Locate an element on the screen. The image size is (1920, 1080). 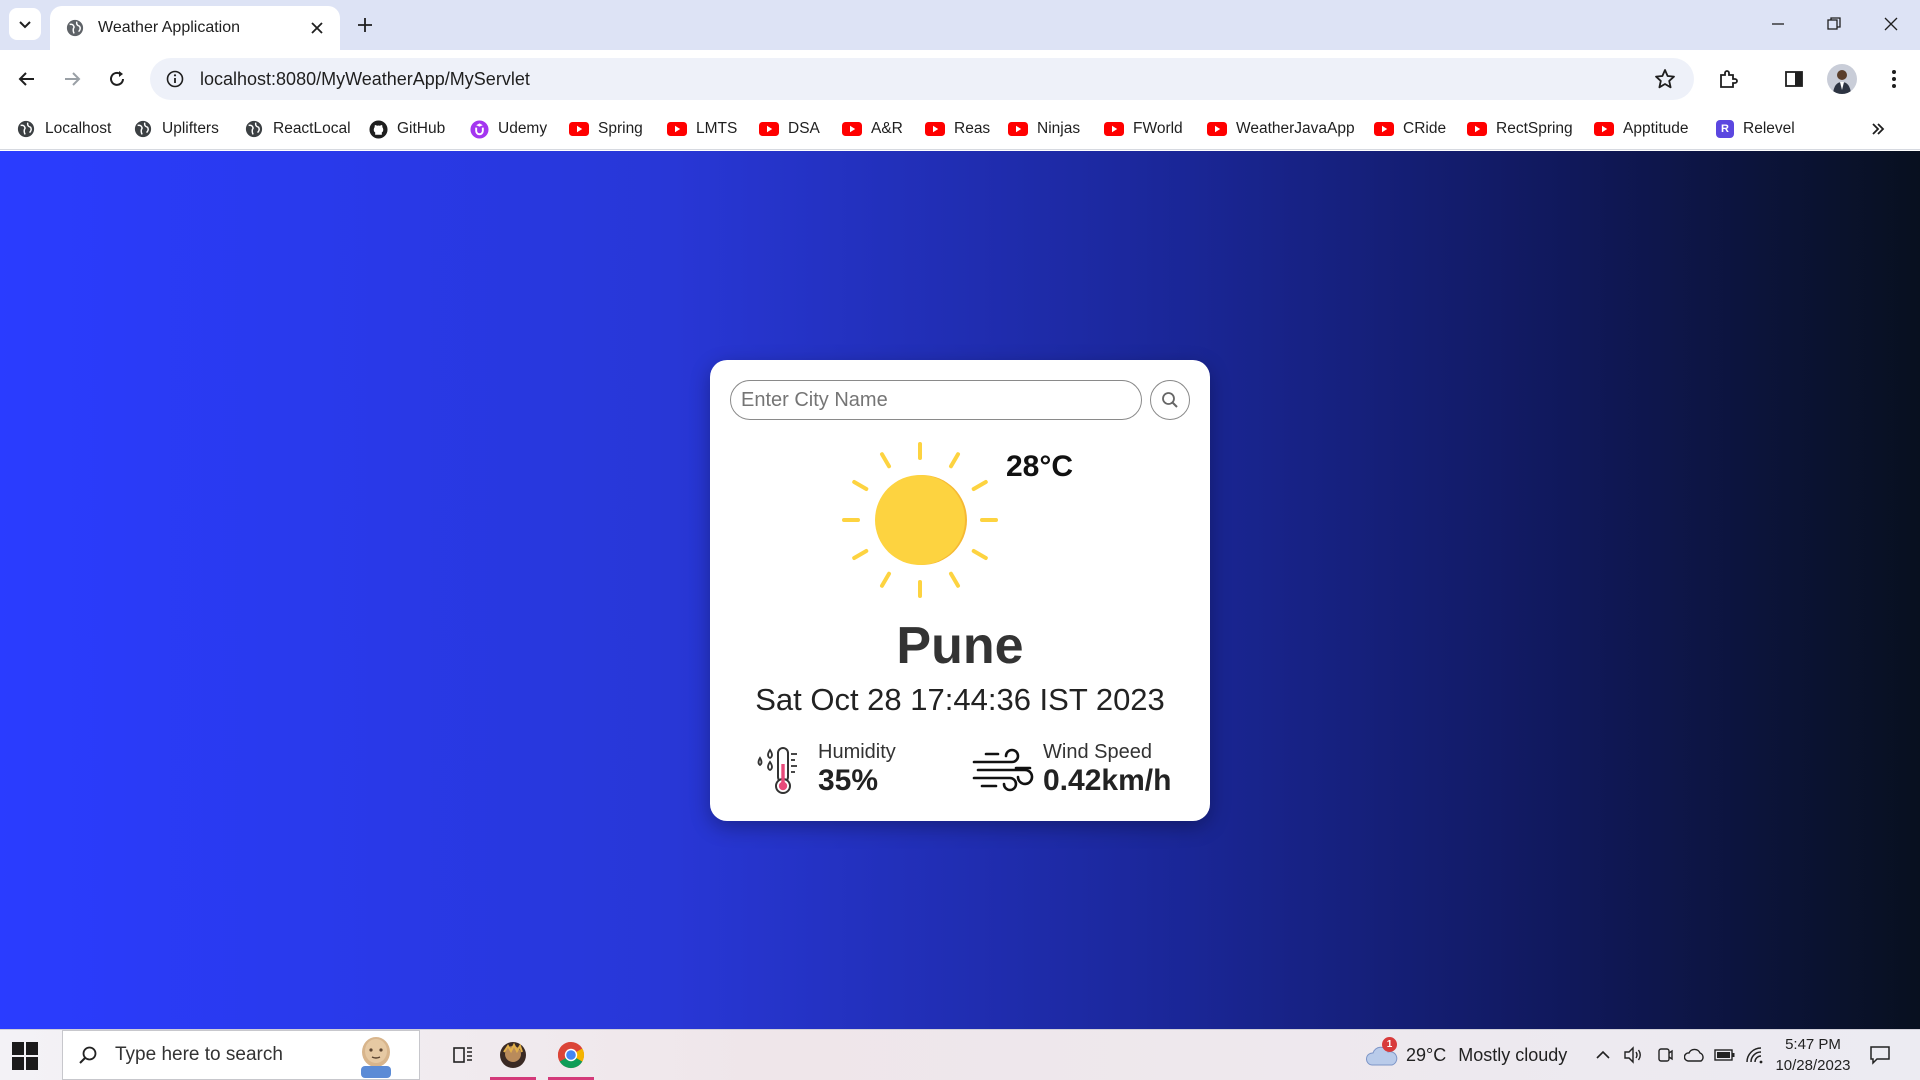
bookmark-reas: Reas is located at coordinates (957, 129).